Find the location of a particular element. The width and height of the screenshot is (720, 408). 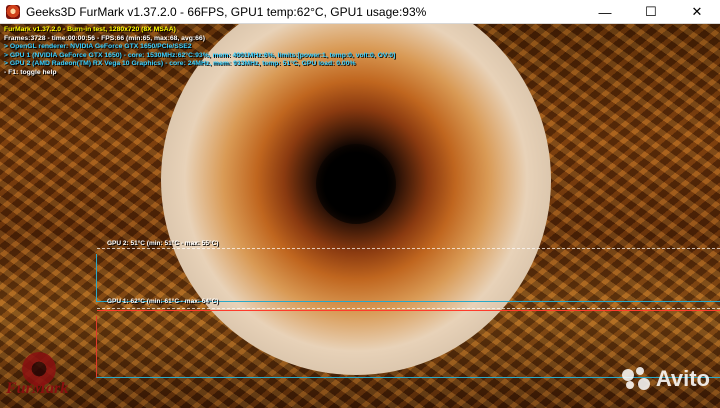

furmark-logo: FurMark is located at coordinates (39, 379).